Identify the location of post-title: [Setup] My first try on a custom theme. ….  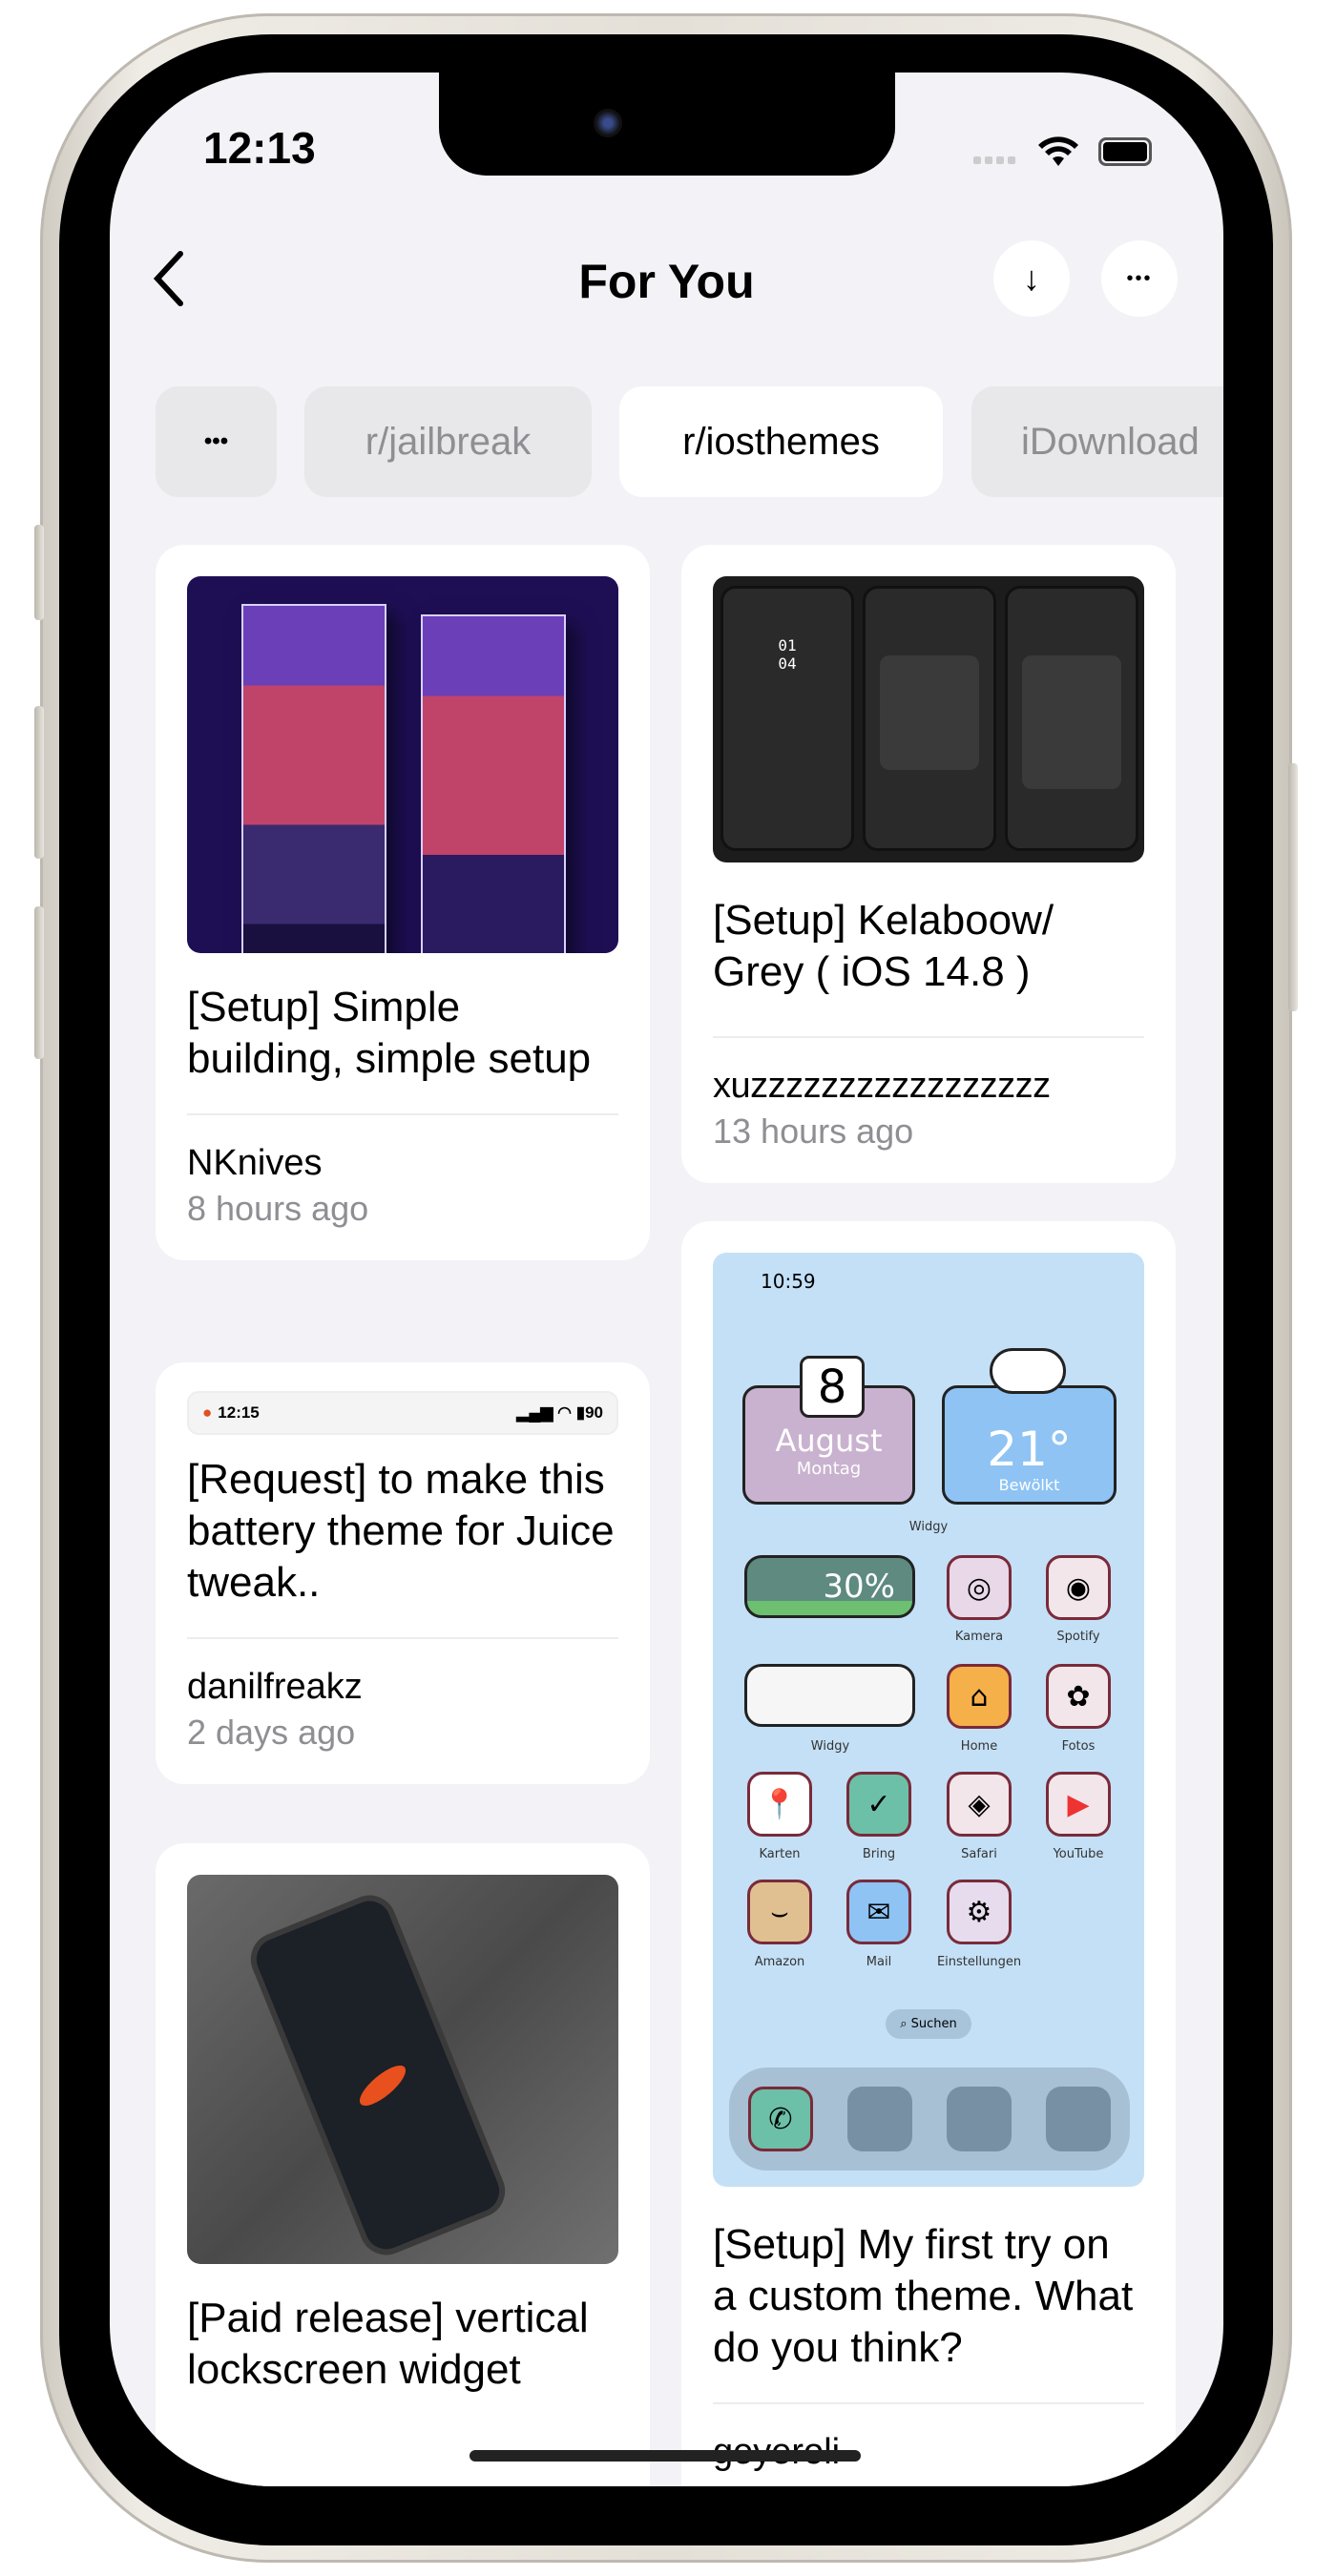
(923, 2296).